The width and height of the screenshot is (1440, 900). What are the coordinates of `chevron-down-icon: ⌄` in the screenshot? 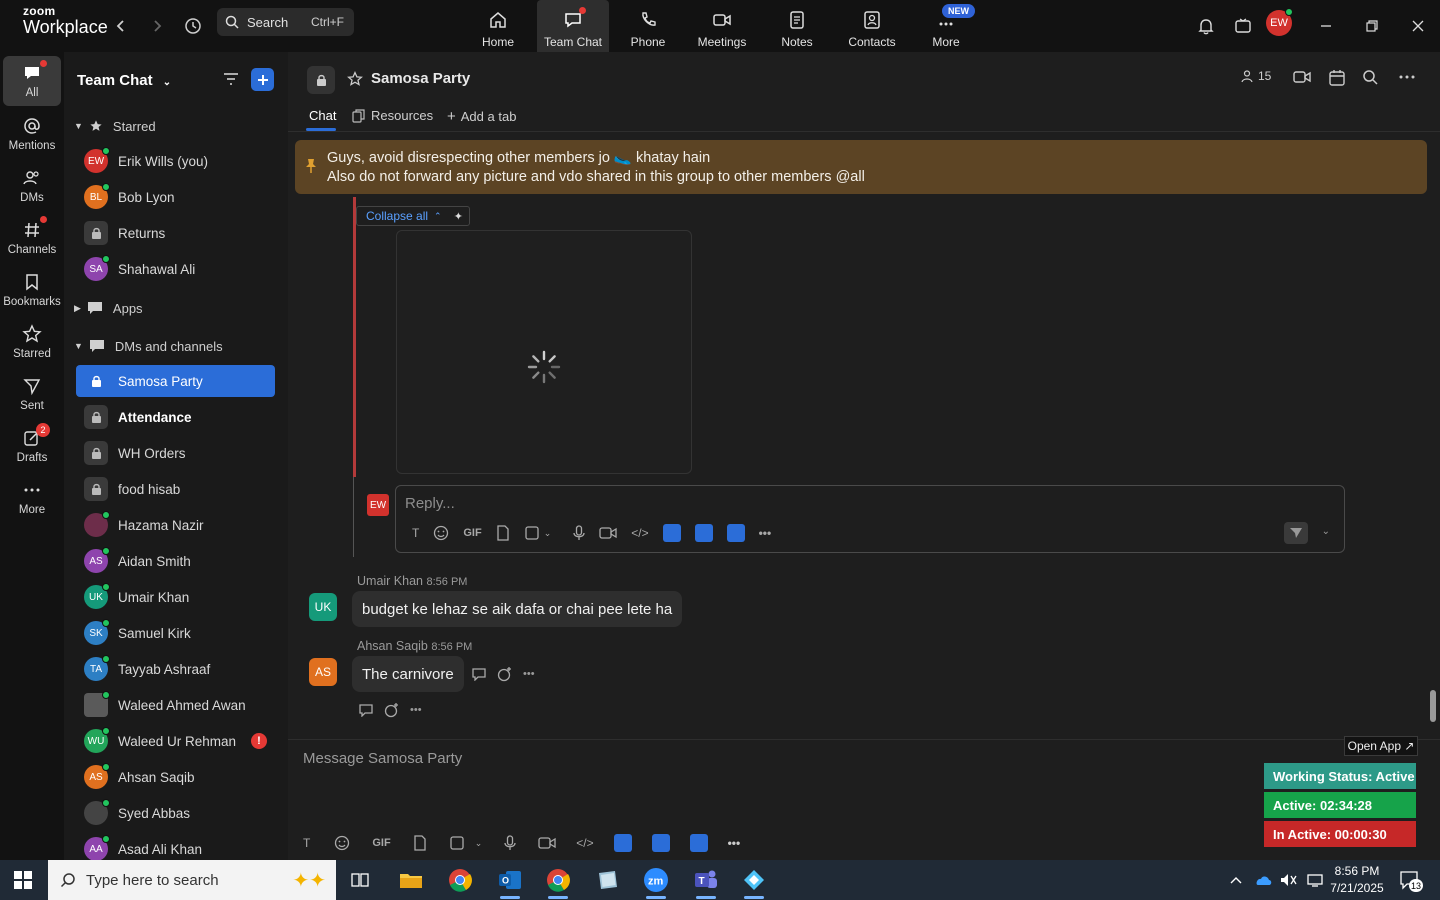 It's located at (1326, 531).